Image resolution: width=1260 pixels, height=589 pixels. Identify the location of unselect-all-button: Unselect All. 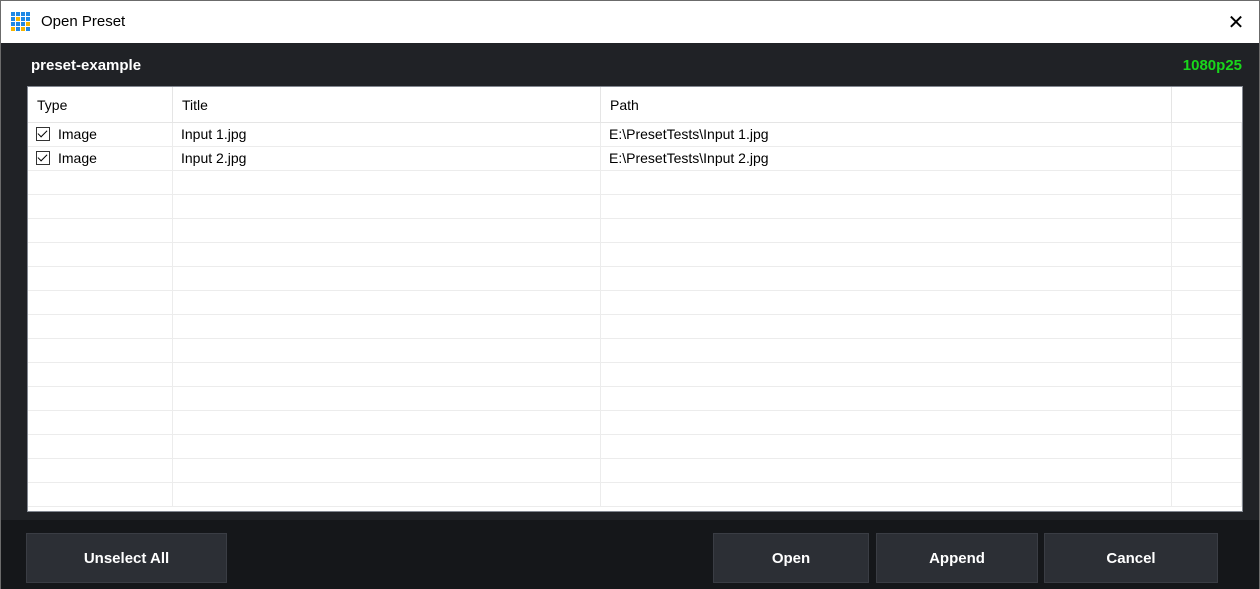
(126, 558).